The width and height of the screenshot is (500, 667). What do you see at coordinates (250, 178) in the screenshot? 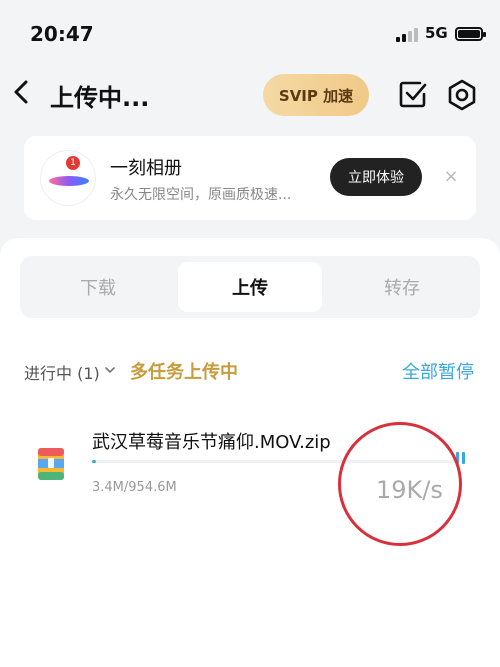
I see `promo-card: 1 一刻相册 永久无限空间，原画质极速... 立即体验 ×` at bounding box center [250, 178].